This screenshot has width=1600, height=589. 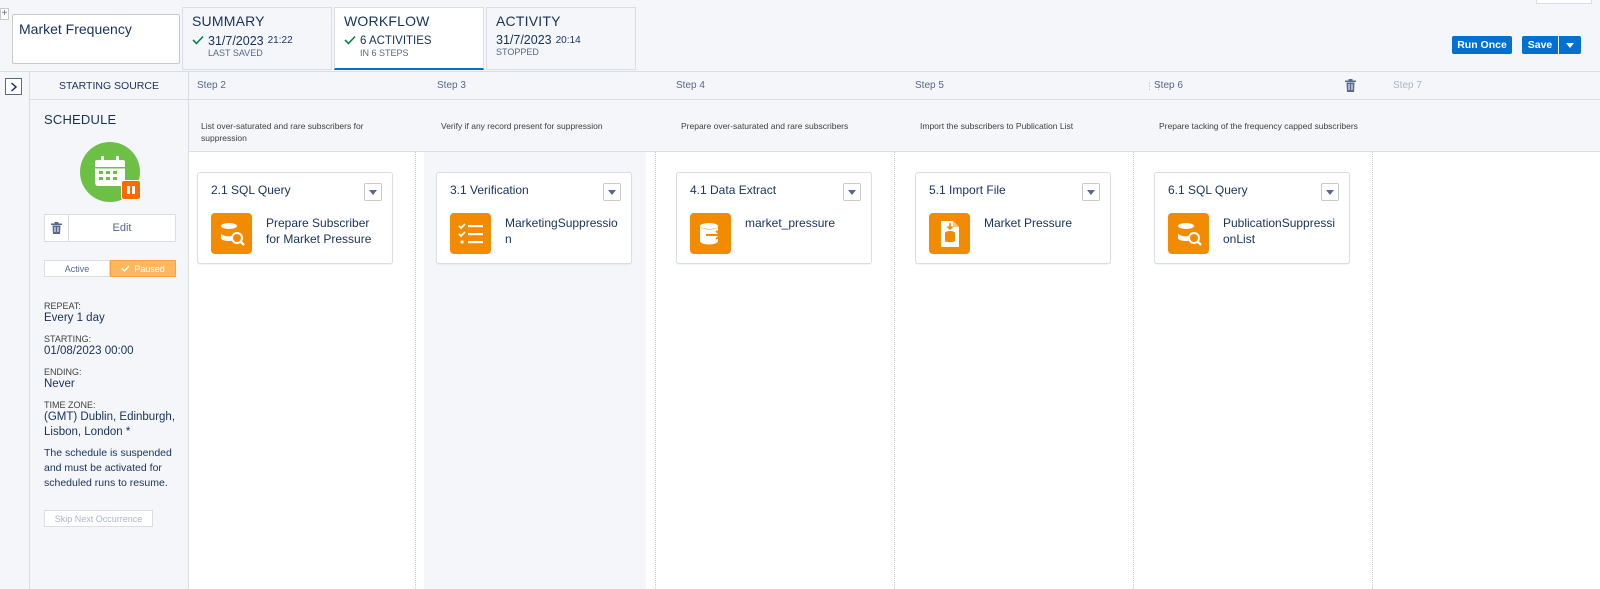 What do you see at coordinates (109, 86) in the screenshot?
I see `starting-source-header: STARTING SOURCE` at bounding box center [109, 86].